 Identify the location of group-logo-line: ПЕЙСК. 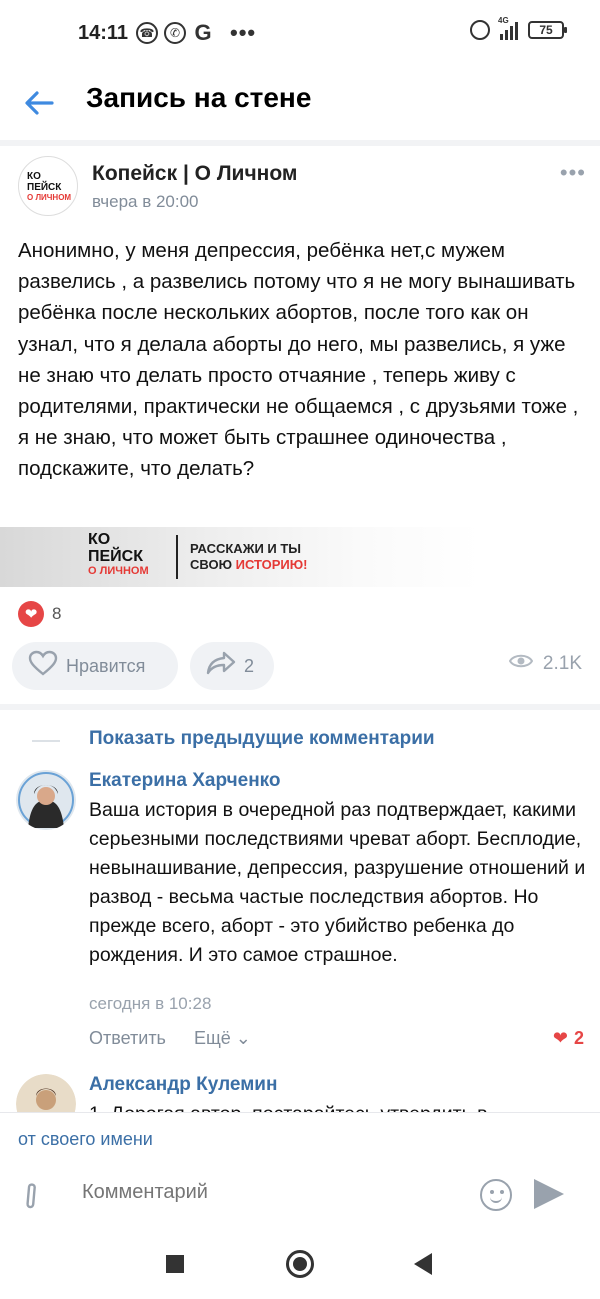
(44, 187).